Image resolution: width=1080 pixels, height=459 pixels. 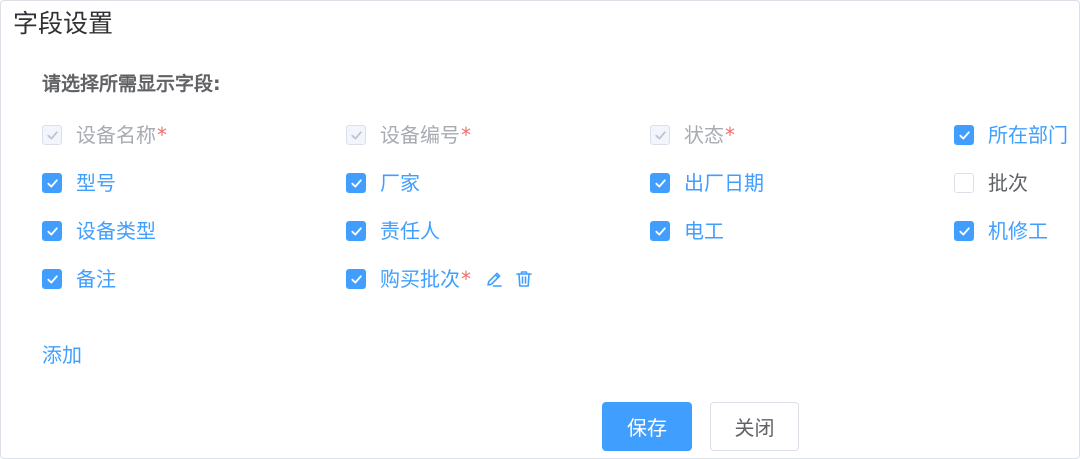 I want to click on field-checkbox-mechanic: 机修工, so click(x=1001, y=231).